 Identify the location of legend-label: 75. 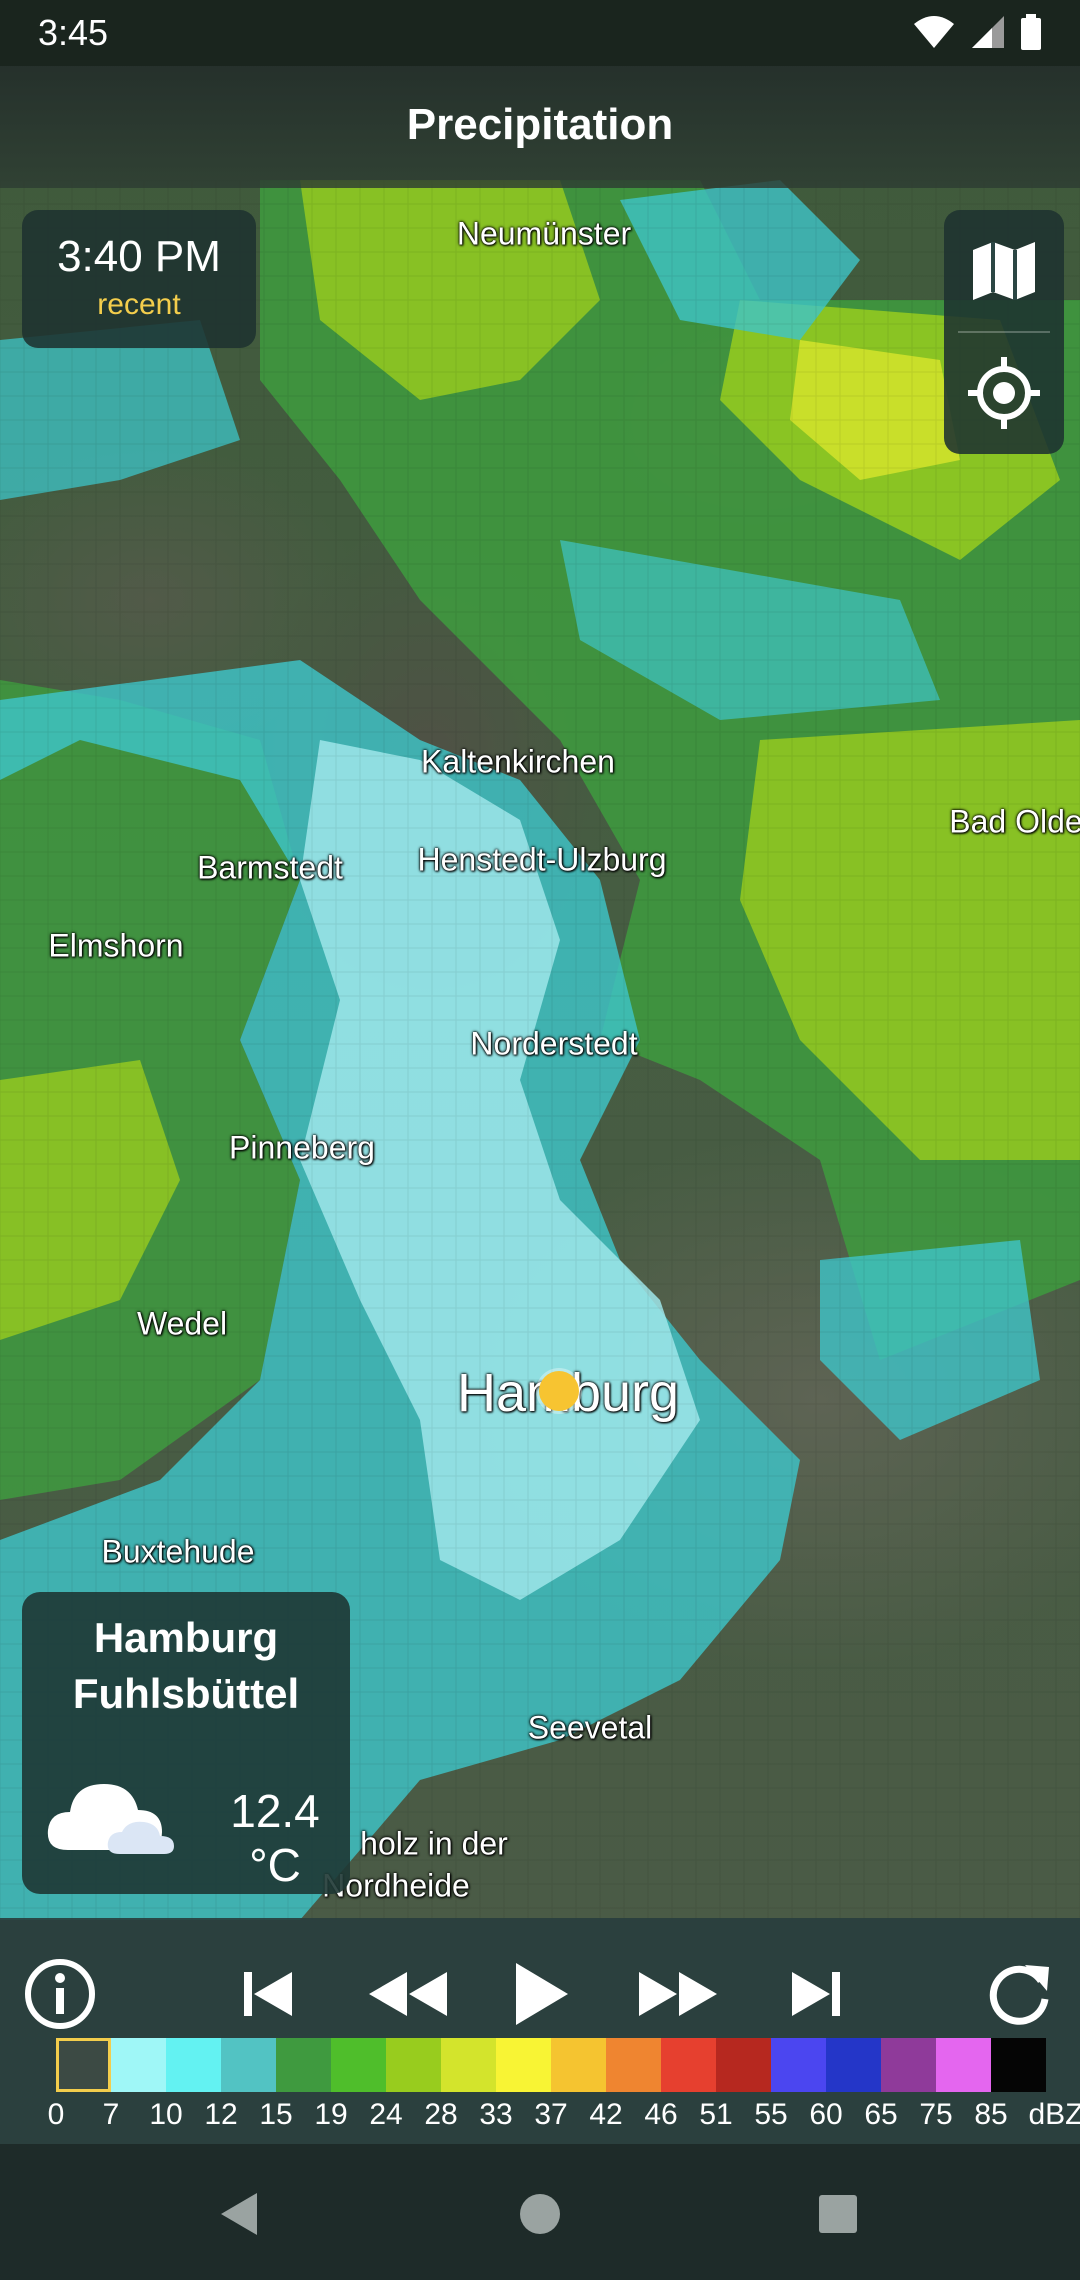
(936, 2114).